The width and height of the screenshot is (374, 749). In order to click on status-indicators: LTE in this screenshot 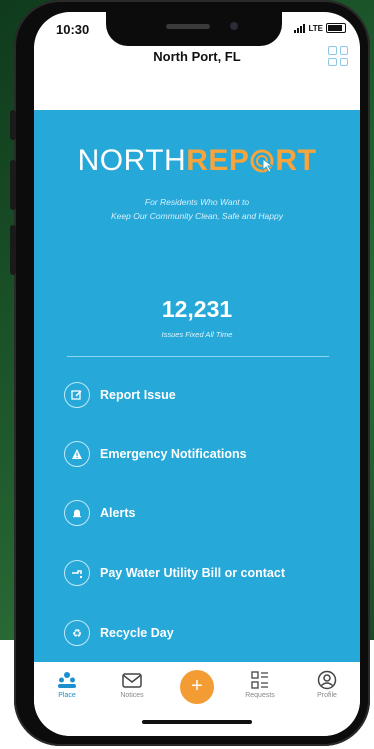, I will do `click(320, 28)`.